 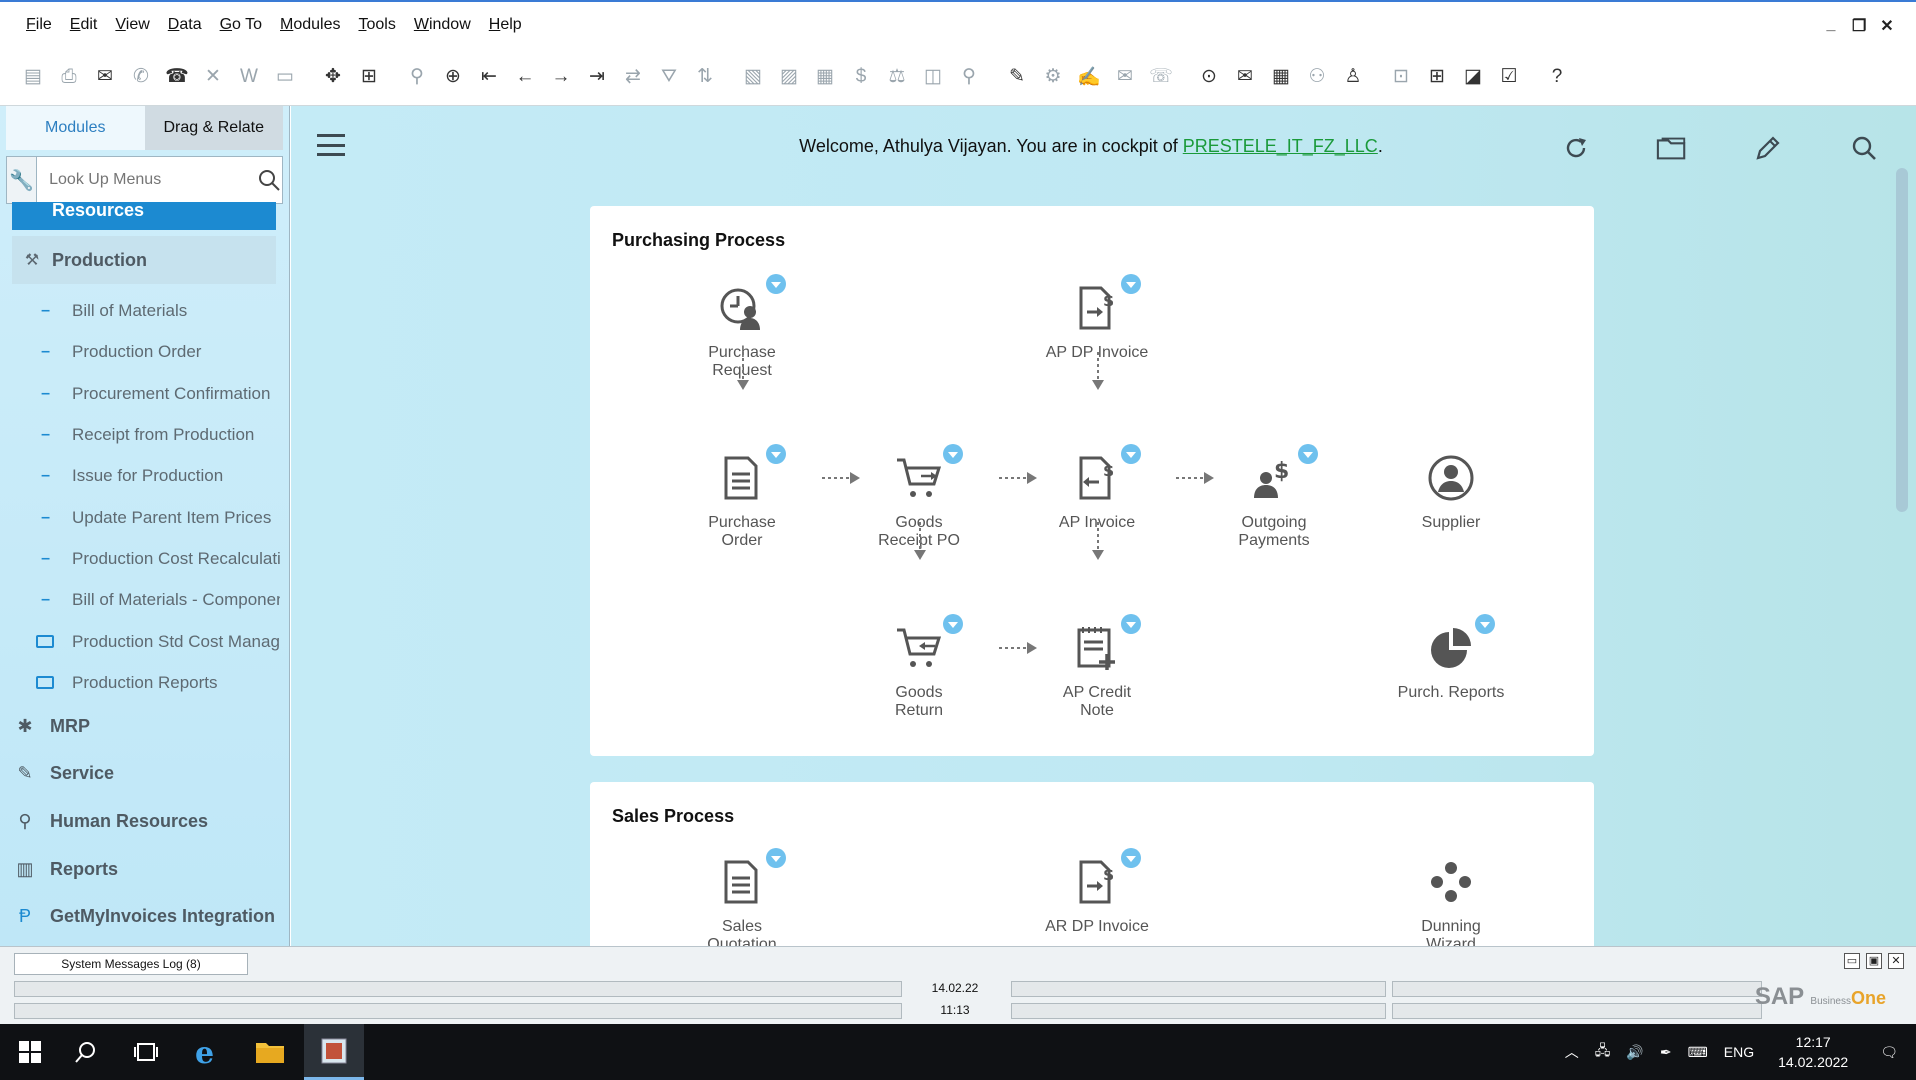 I want to click on keyboard-icon: ⌨, so click(x=1698, y=1052).